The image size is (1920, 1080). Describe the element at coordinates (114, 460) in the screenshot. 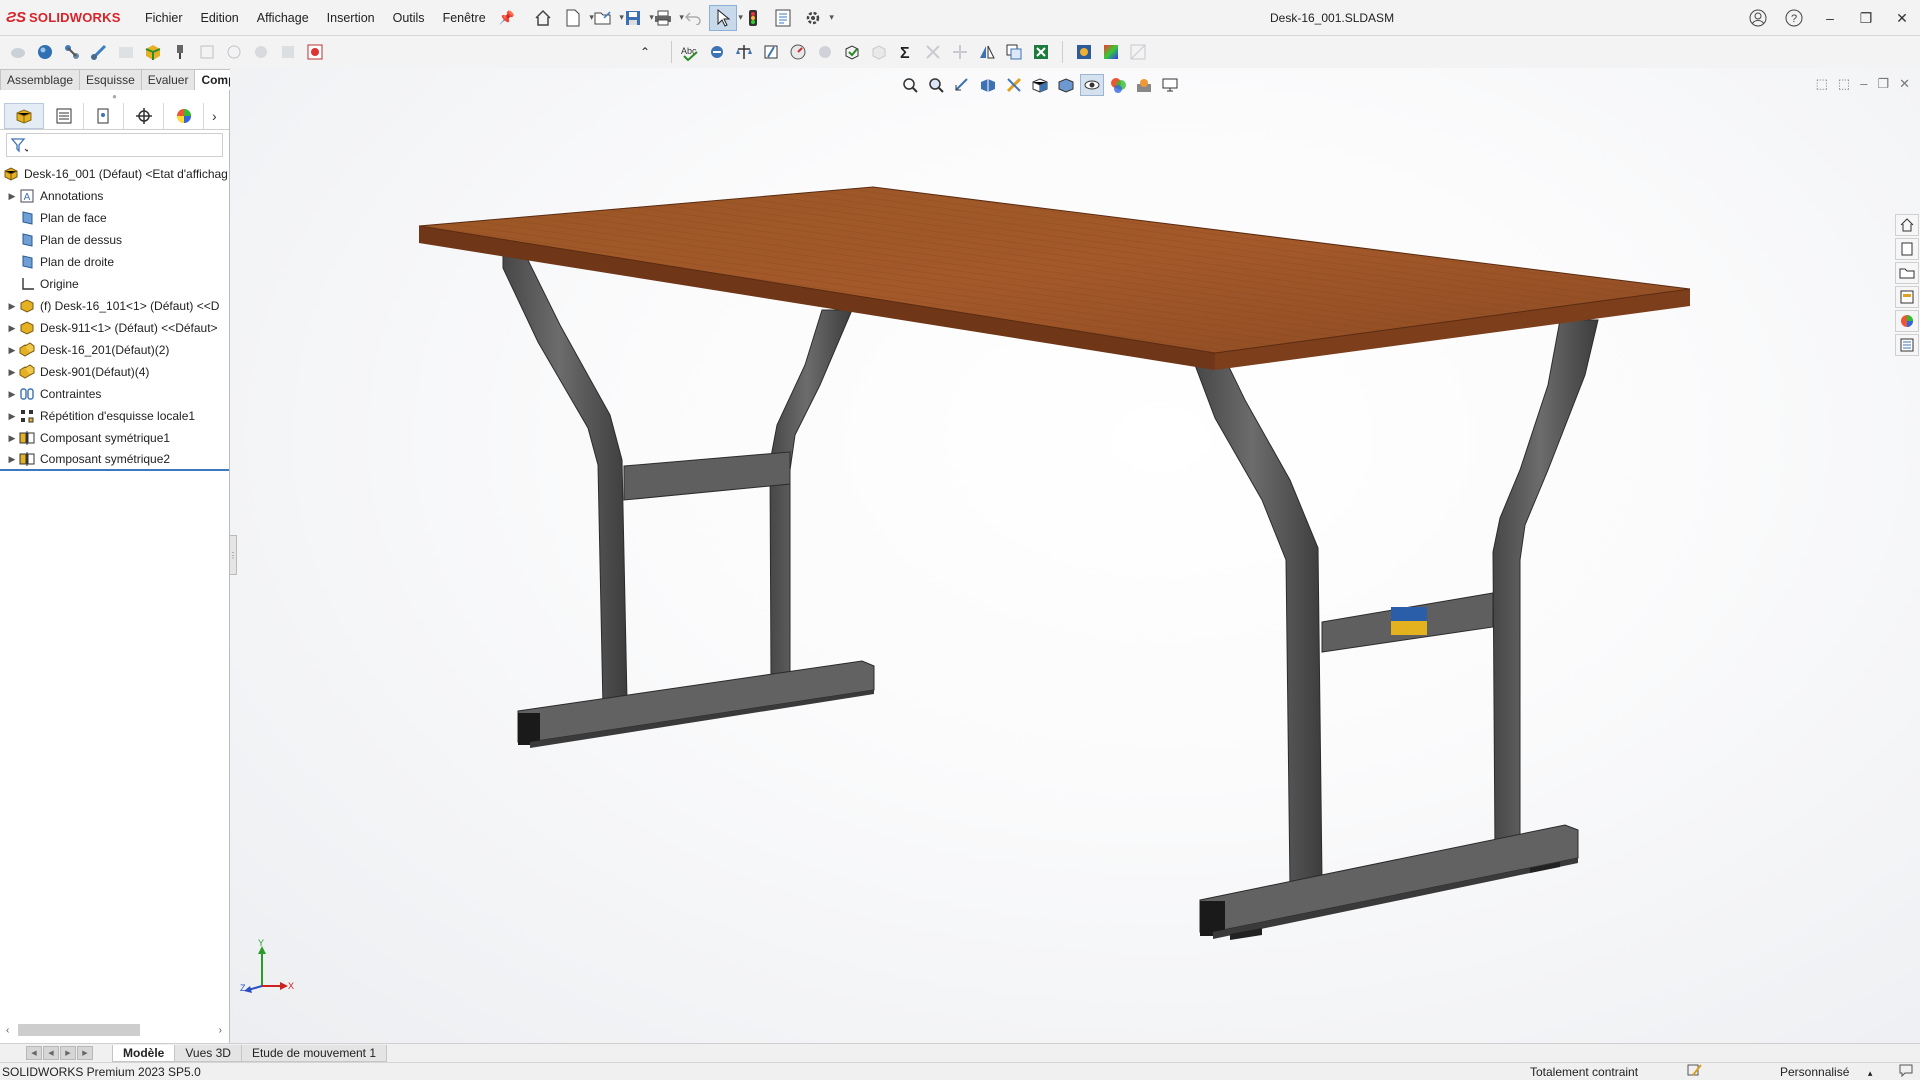

I see `tree-item-composant-symetrique2: ▶ Composant symétrique2` at that location.